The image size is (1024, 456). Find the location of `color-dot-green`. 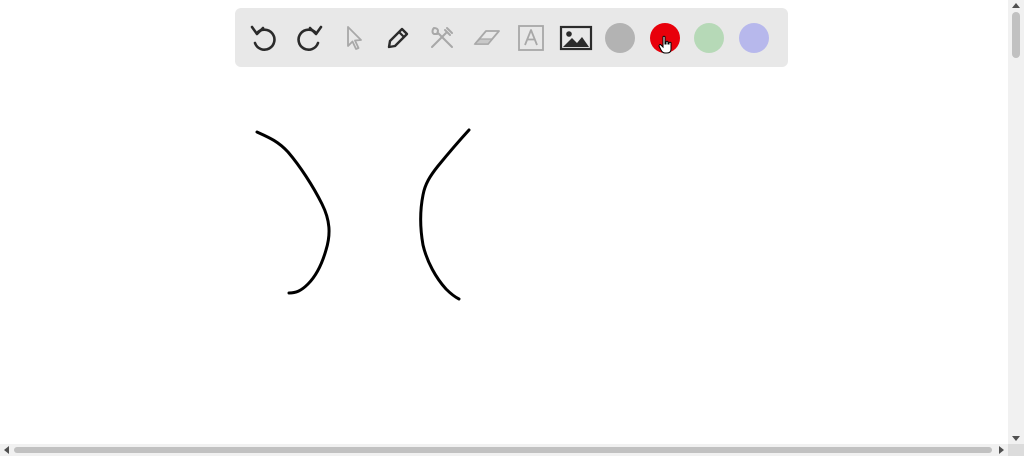

color-dot-green is located at coordinates (709, 37).